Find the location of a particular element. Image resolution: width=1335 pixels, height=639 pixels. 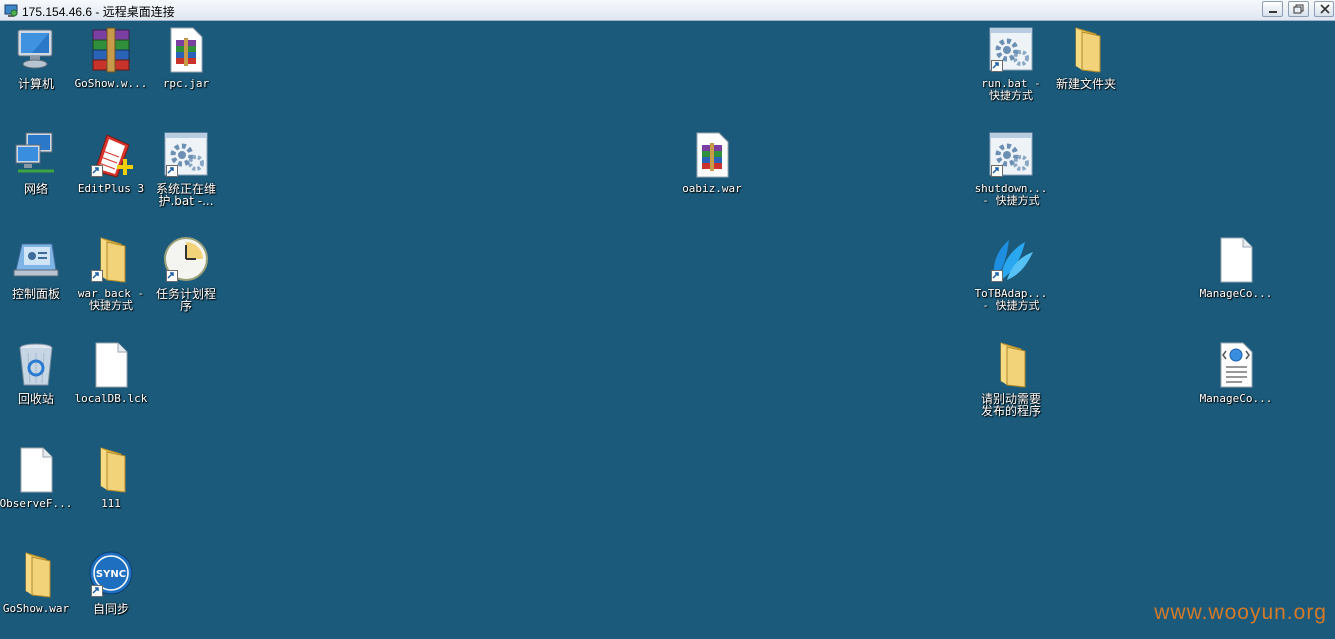

desktop-icon-computer: 计算机 is located at coordinates (37, 58).